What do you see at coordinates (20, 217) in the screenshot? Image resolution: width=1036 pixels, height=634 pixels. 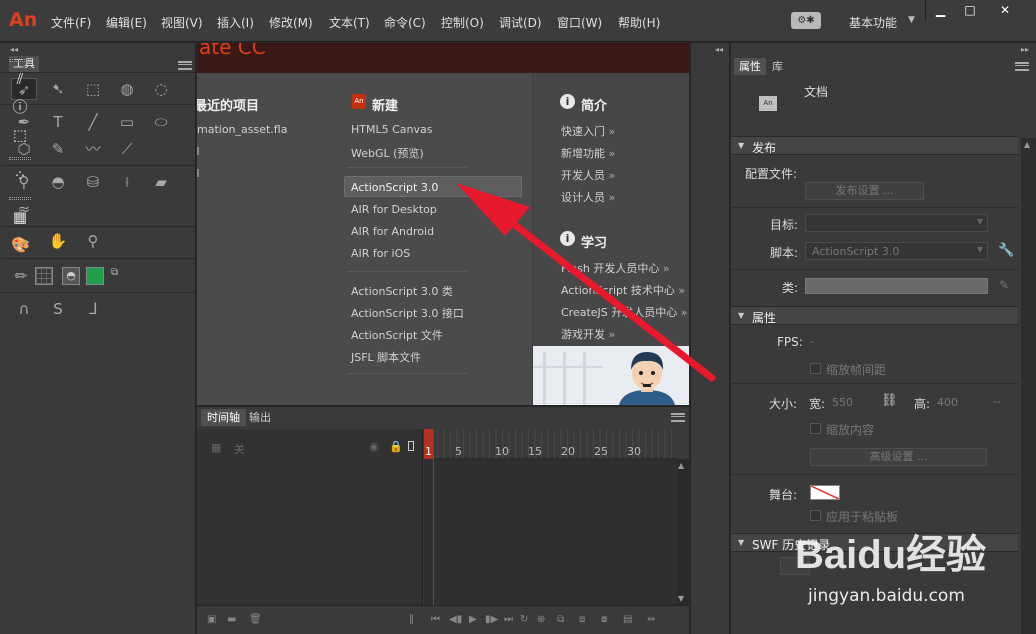 I see `swatches-panel-icon: ▦` at bounding box center [20, 217].